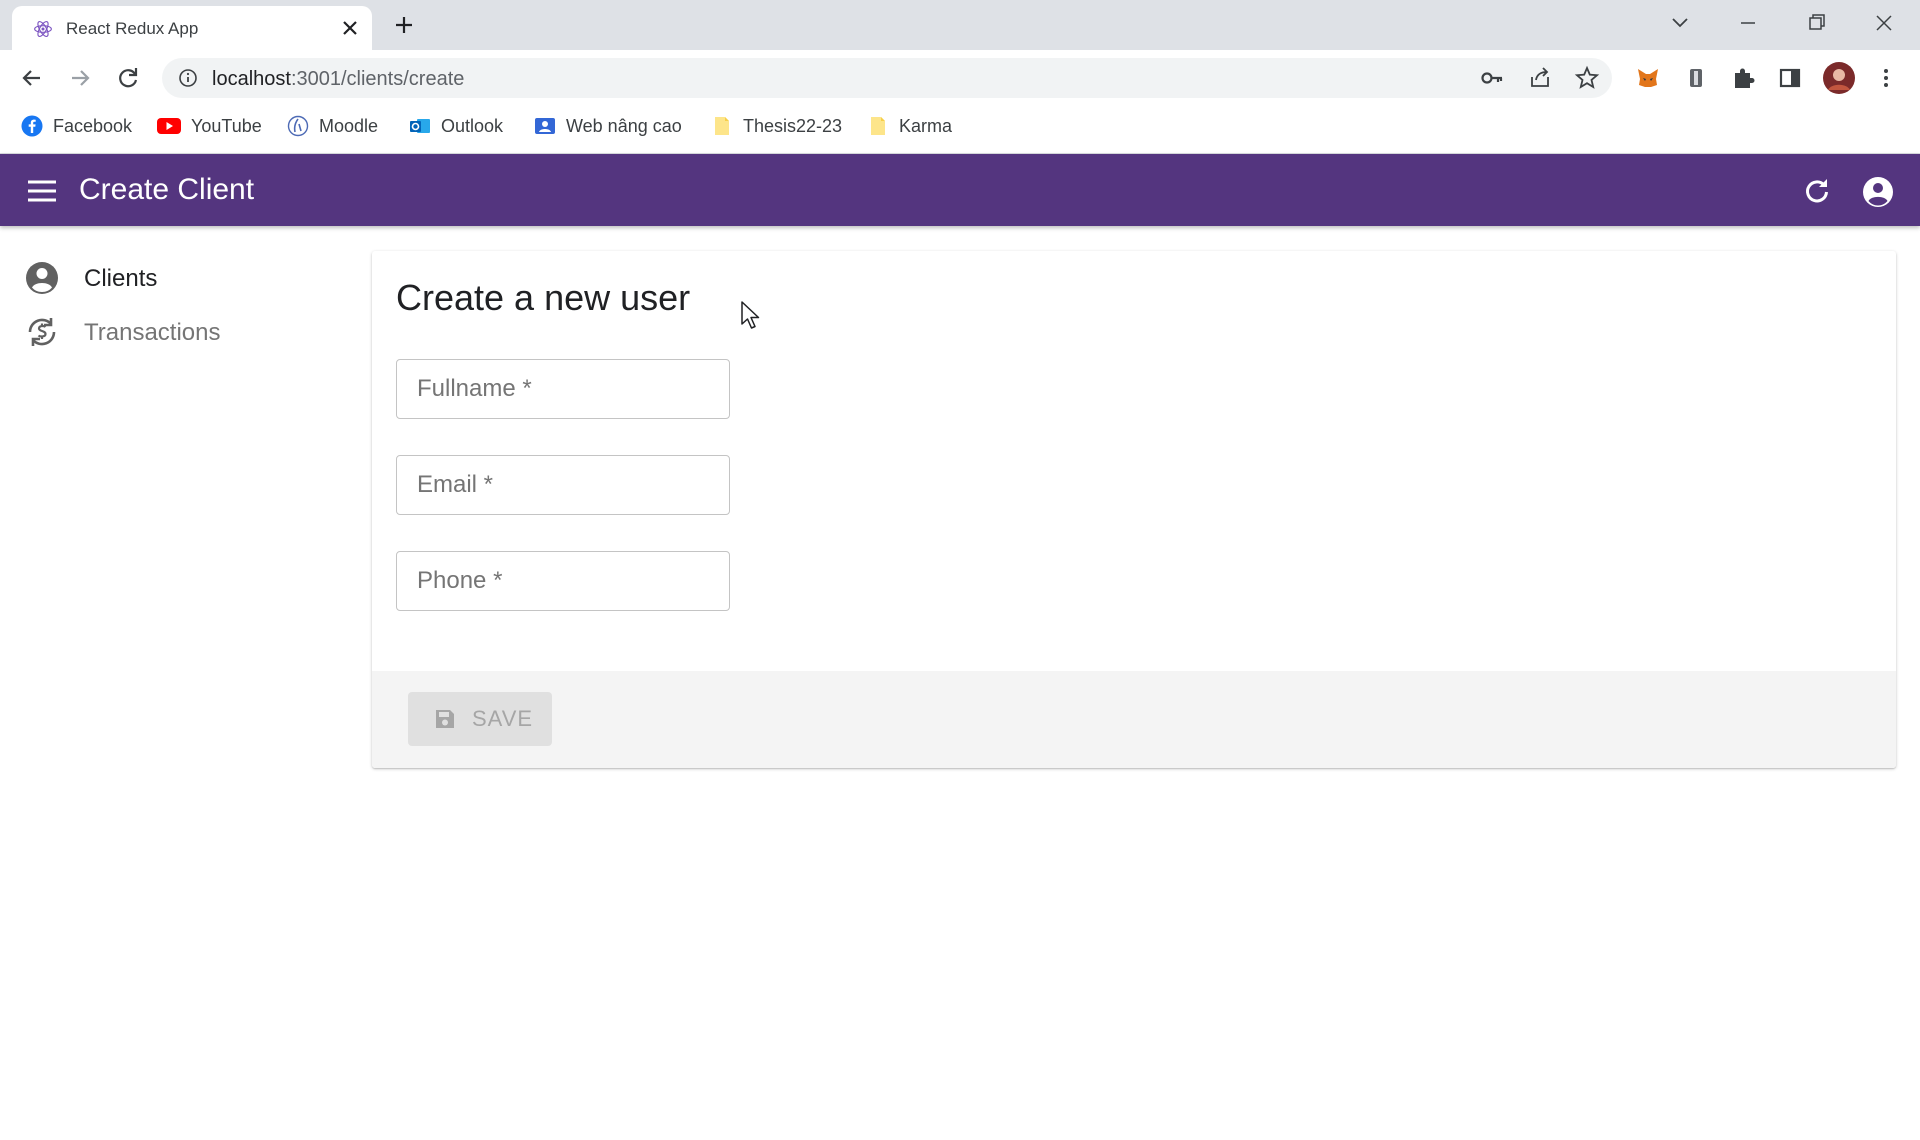 This screenshot has width=1920, height=1140. Describe the element at coordinates (445, 719) in the screenshot. I see `save-icon` at that location.